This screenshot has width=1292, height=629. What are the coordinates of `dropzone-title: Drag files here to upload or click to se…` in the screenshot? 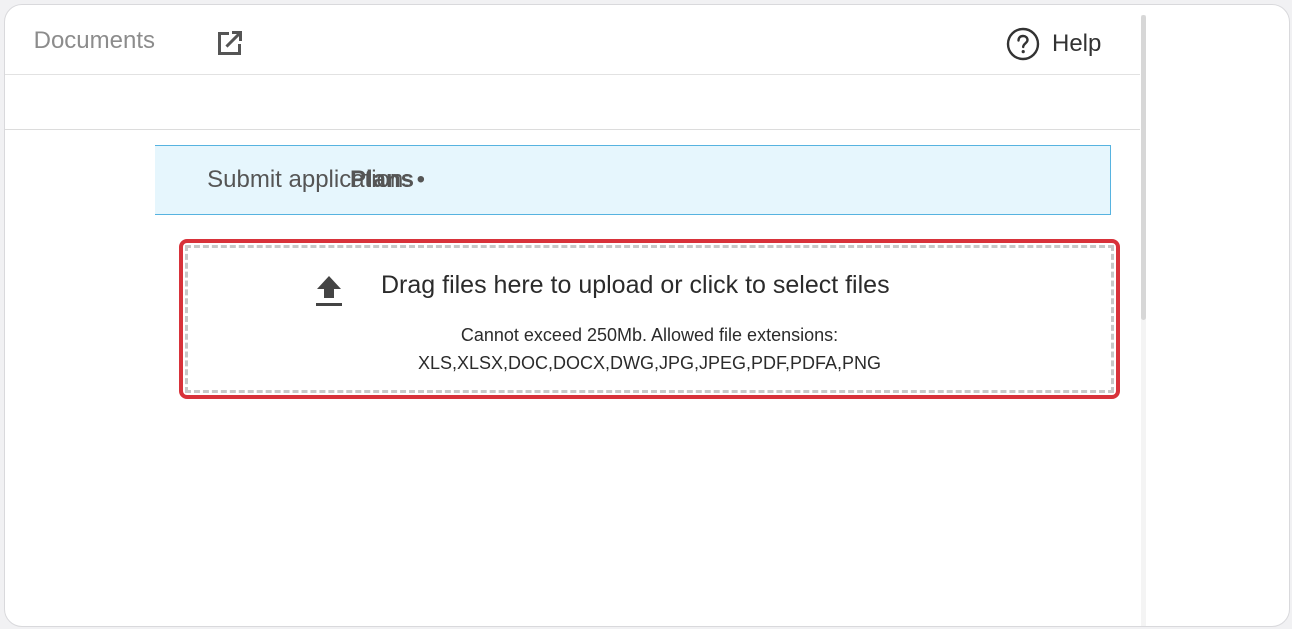 It's located at (635, 285).